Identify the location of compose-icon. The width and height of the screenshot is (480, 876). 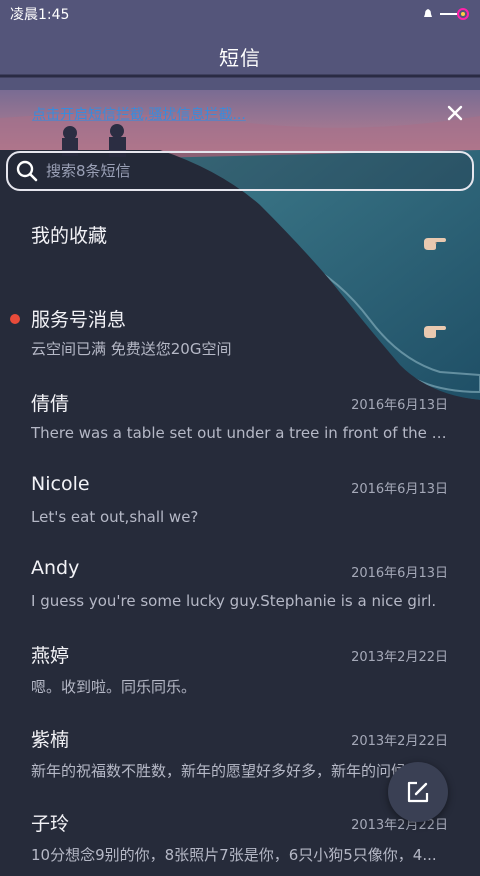
(418, 792).